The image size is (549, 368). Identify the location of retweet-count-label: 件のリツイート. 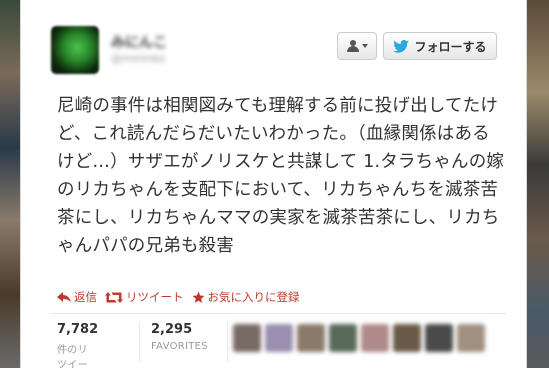
(72, 356).